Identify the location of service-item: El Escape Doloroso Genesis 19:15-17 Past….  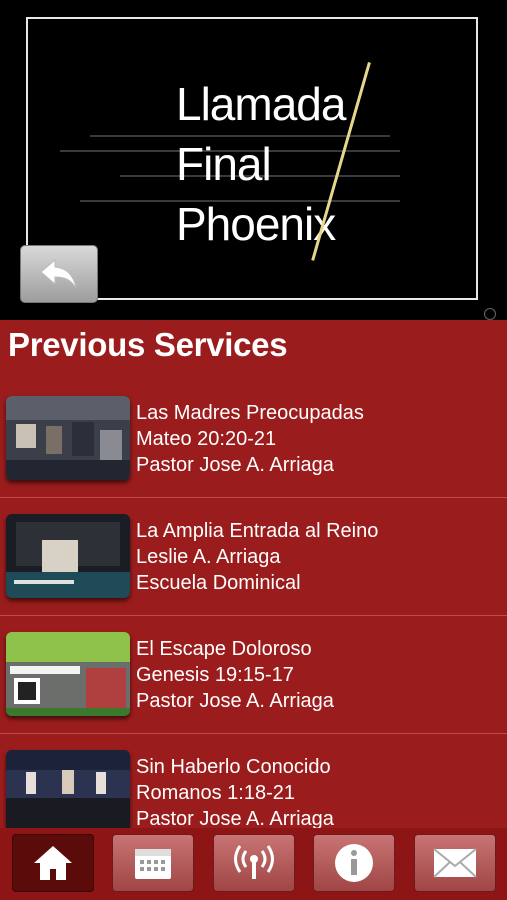
(253, 675).